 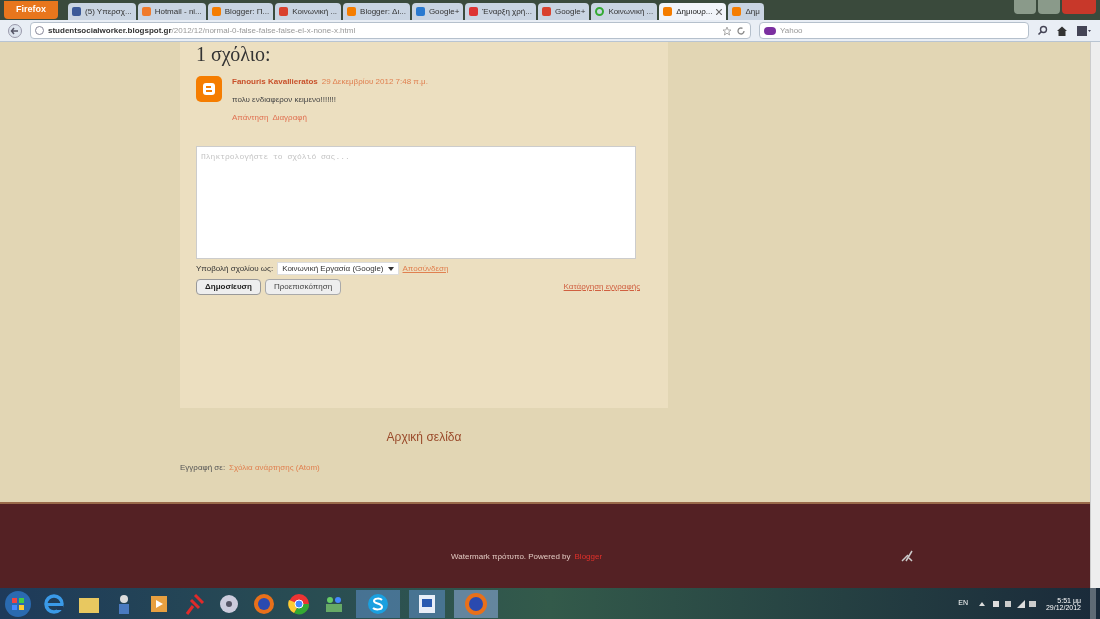 I want to click on identity-dropdown: Κοινωνική Εργασία (Google), so click(x=338, y=268).